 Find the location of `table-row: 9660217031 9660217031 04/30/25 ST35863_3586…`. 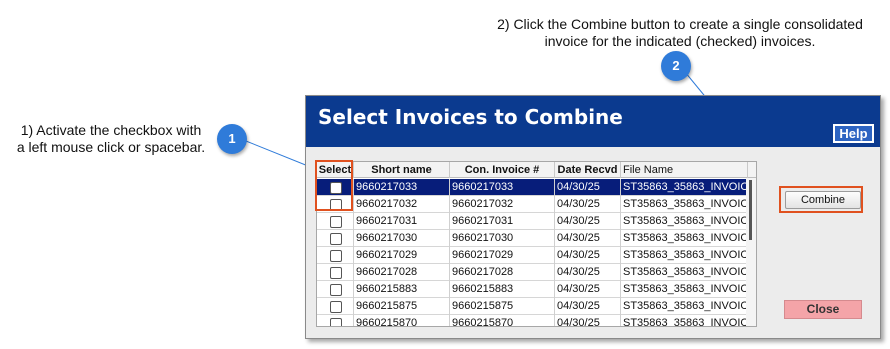

table-row: 9660217031 9660217031 04/30/25 ST35863_3586… is located at coordinates (532, 221).